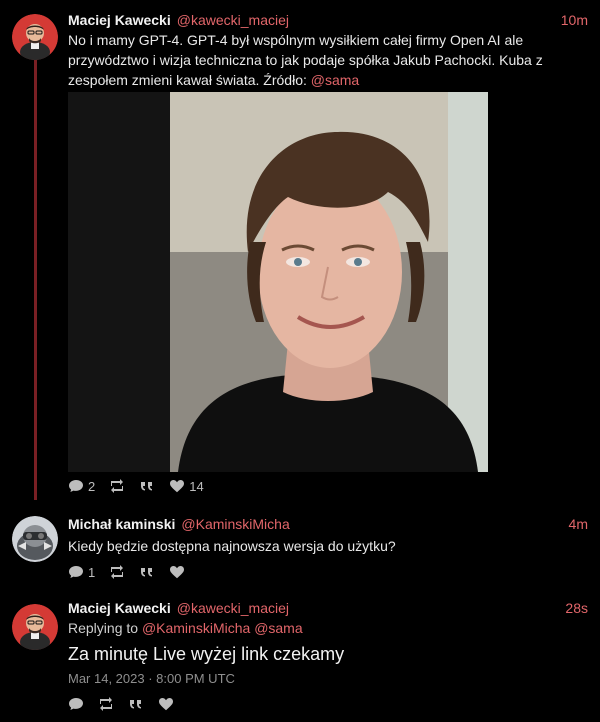  What do you see at coordinates (121, 524) in the screenshot?
I see `author-name: Michał kaminski` at bounding box center [121, 524].